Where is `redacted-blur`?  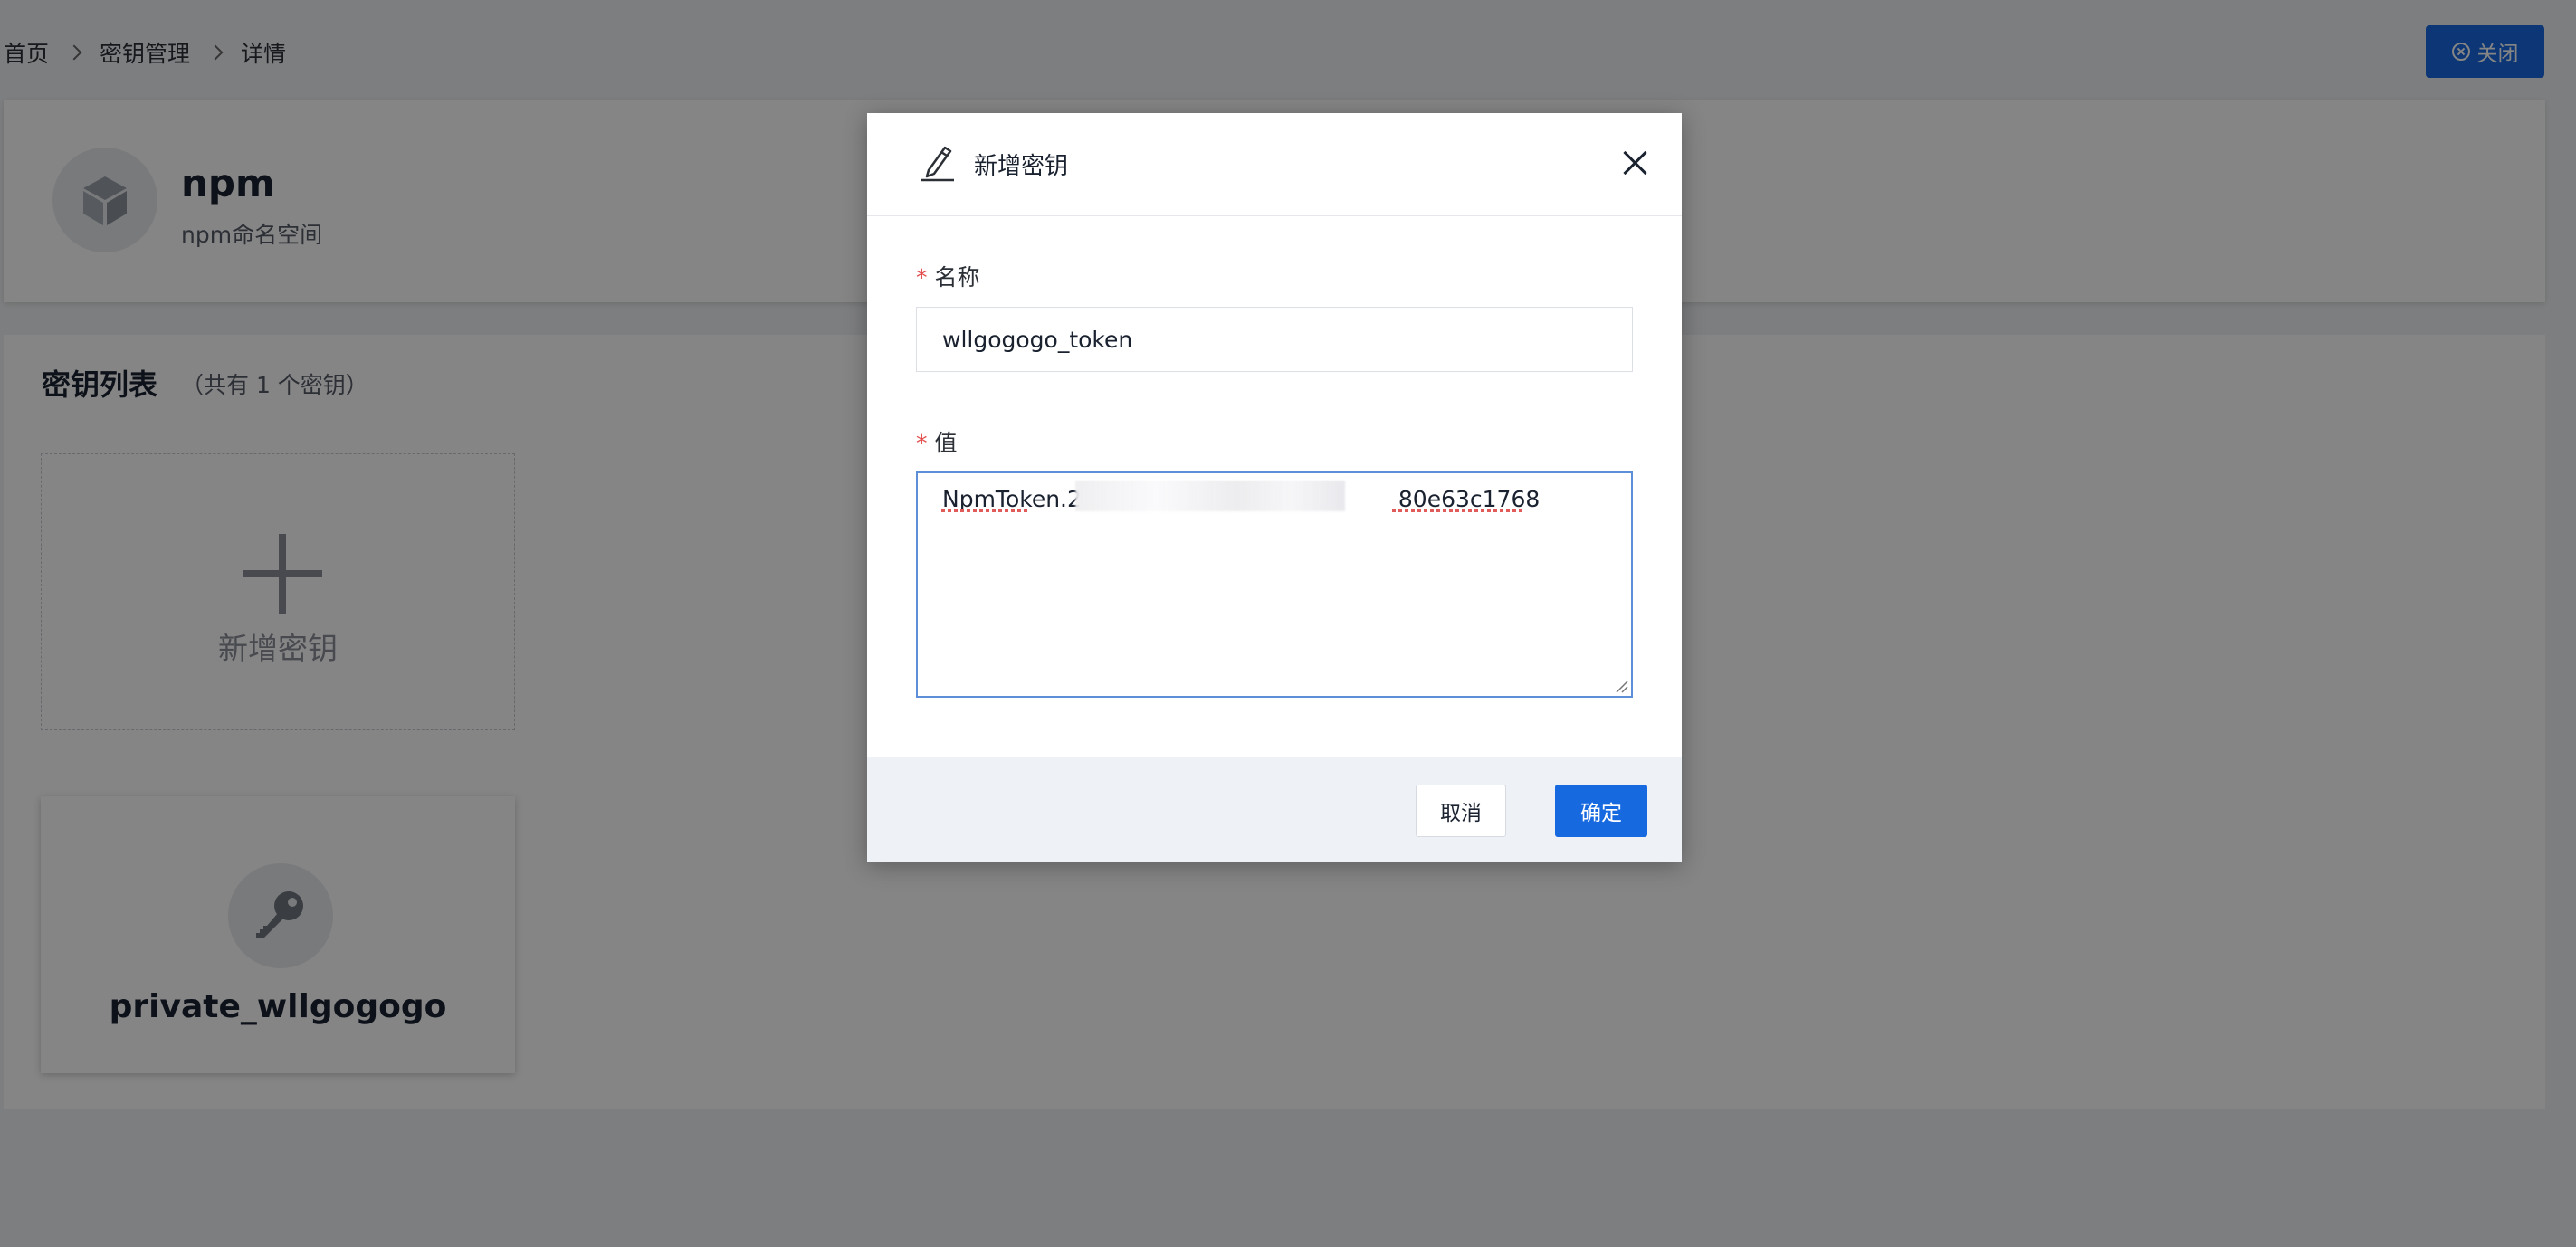
redacted-blur is located at coordinates (1210, 496).